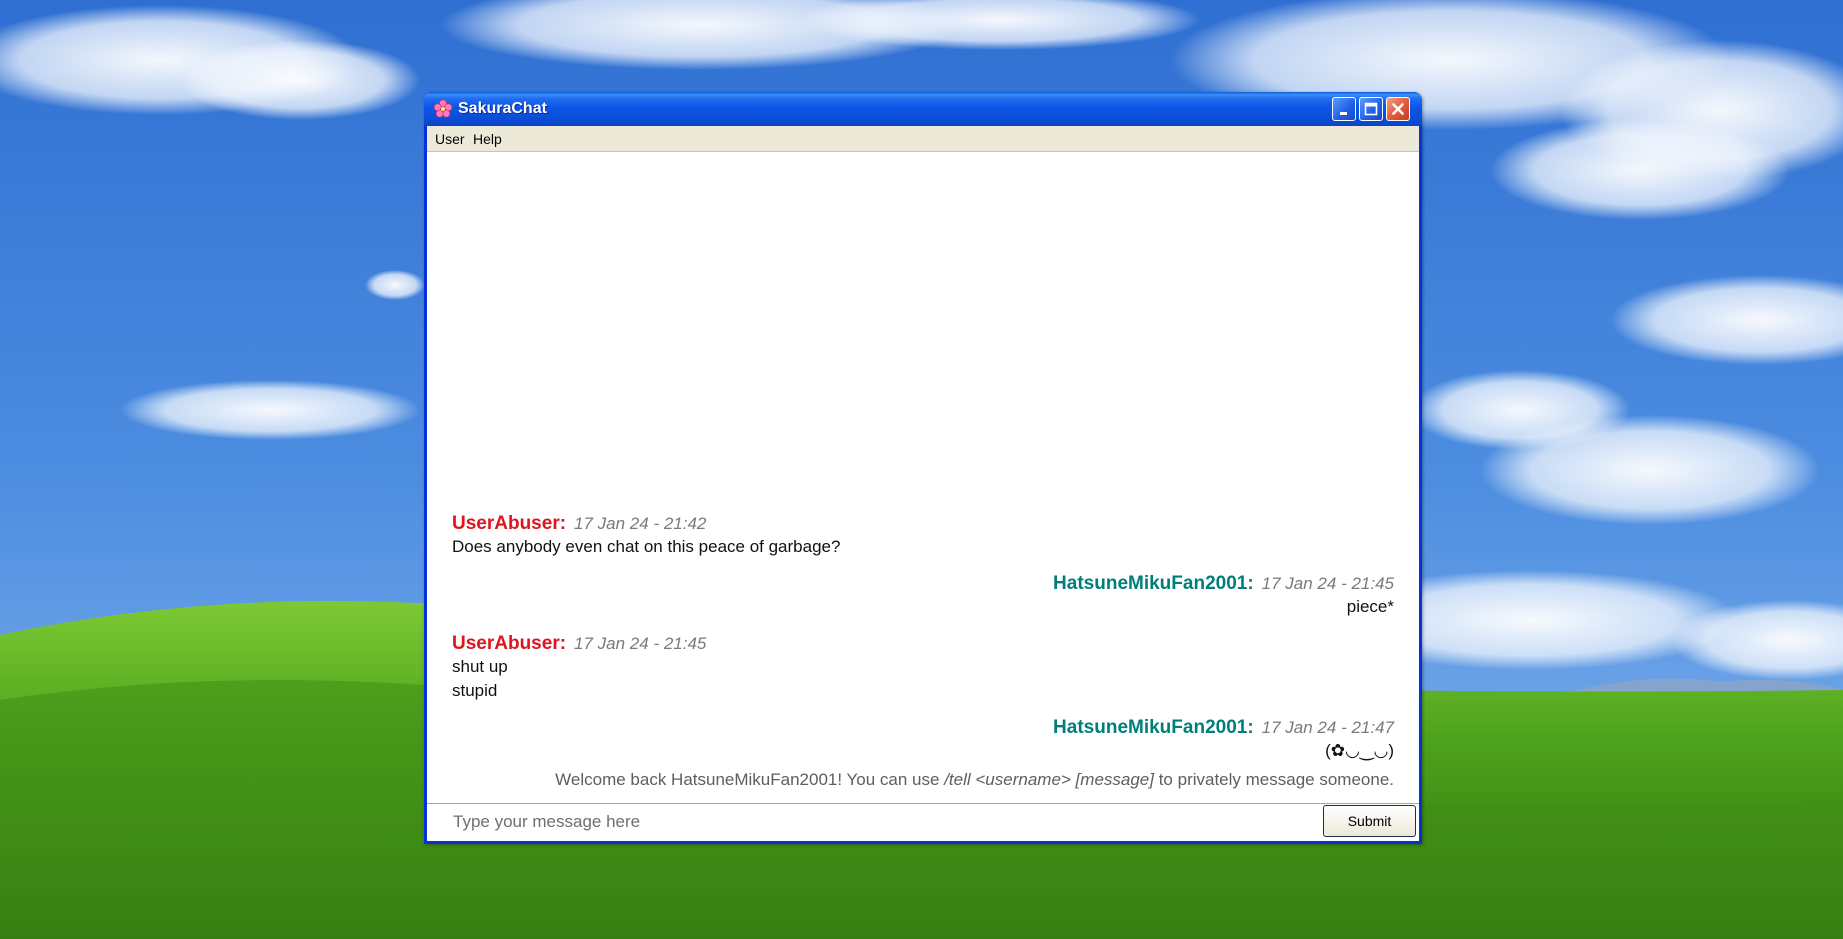  What do you see at coordinates (1327, 727) in the screenshot?
I see `message-timestamp: 17 Jan 24 - 21:47` at bounding box center [1327, 727].